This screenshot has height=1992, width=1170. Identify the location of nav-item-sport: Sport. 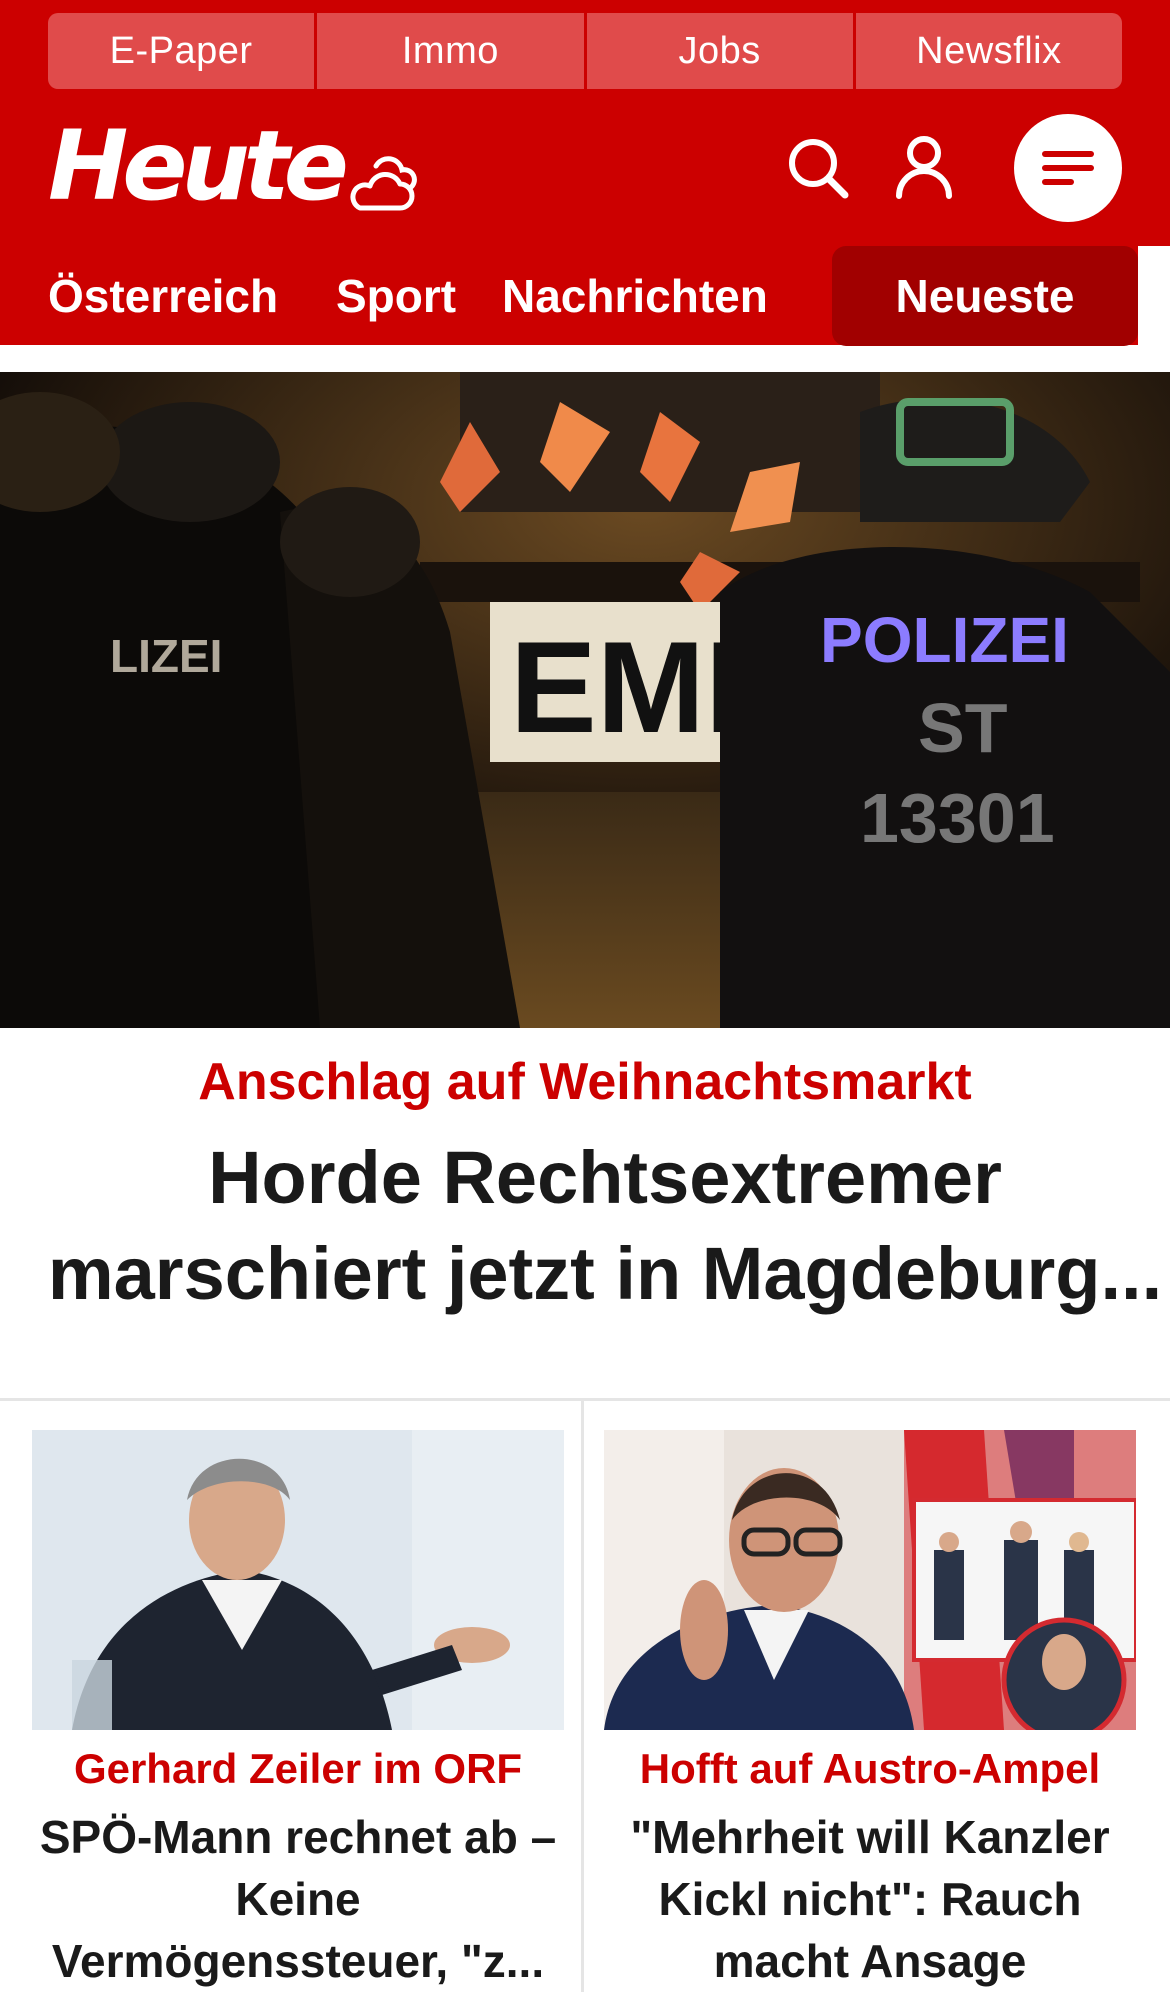
(396, 296).